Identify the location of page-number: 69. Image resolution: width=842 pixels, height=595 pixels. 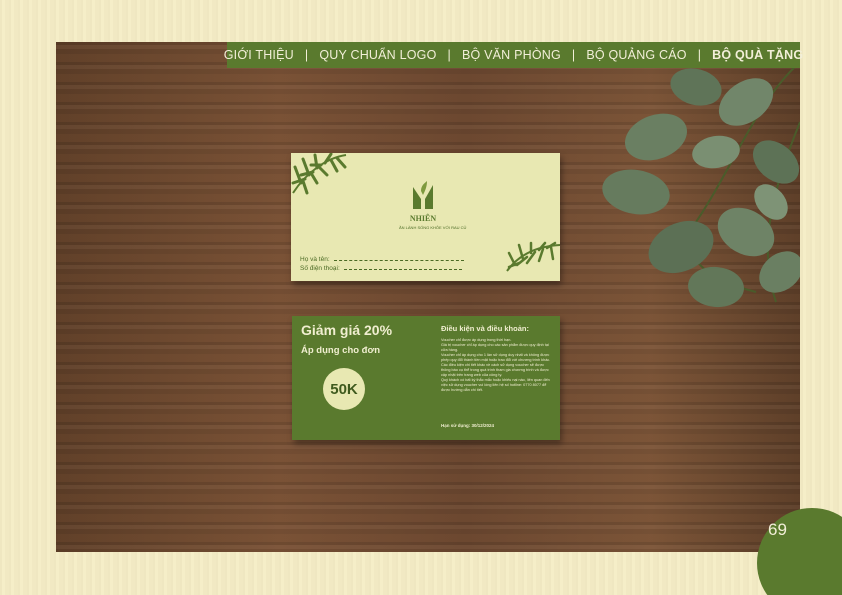
(777, 529).